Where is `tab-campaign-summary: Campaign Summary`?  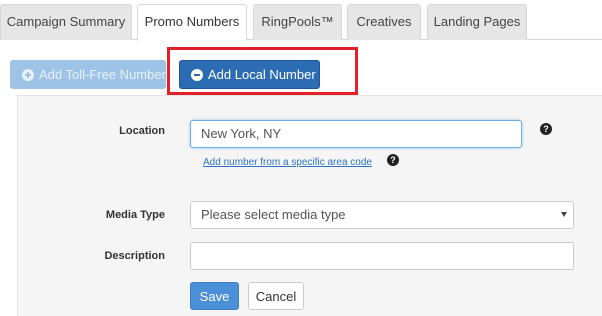
tab-campaign-summary: Campaign Summary is located at coordinates (66, 22).